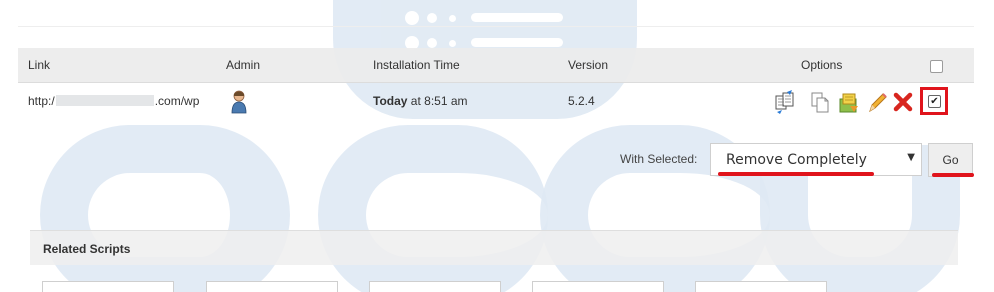 The width and height of the screenshot is (994, 292). What do you see at coordinates (903, 102) in the screenshot?
I see `remove-x-icon` at bounding box center [903, 102].